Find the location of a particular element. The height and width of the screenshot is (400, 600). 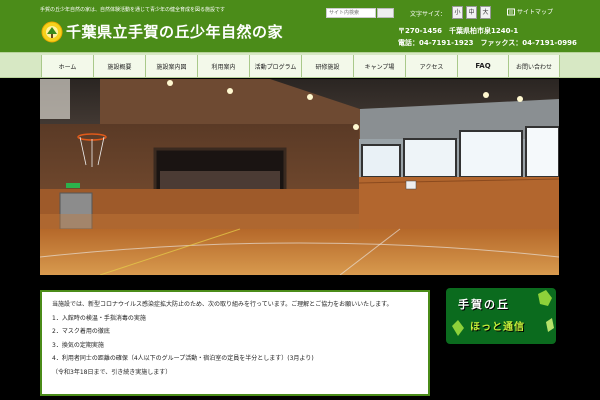

nav-item-faq: FAQ is located at coordinates (482, 66).